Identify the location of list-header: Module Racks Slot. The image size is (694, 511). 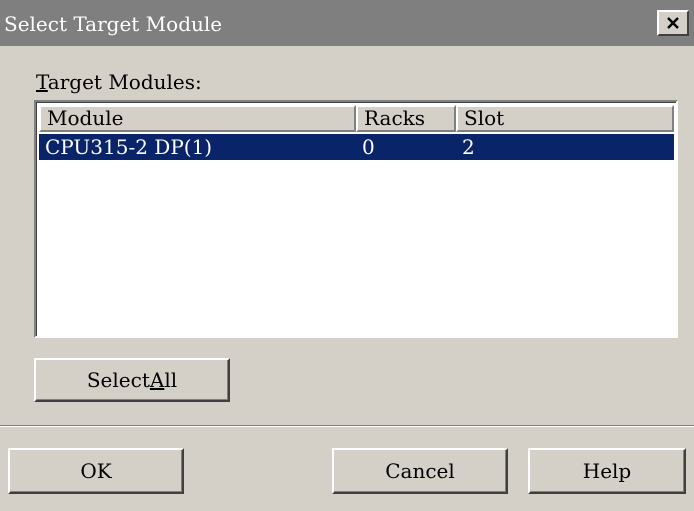
(356, 118).